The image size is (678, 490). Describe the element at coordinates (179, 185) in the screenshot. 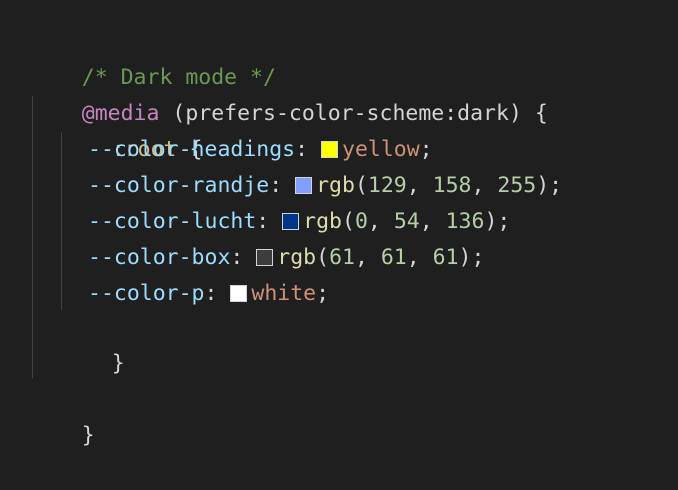

I see `property-name: --color-randje` at that location.